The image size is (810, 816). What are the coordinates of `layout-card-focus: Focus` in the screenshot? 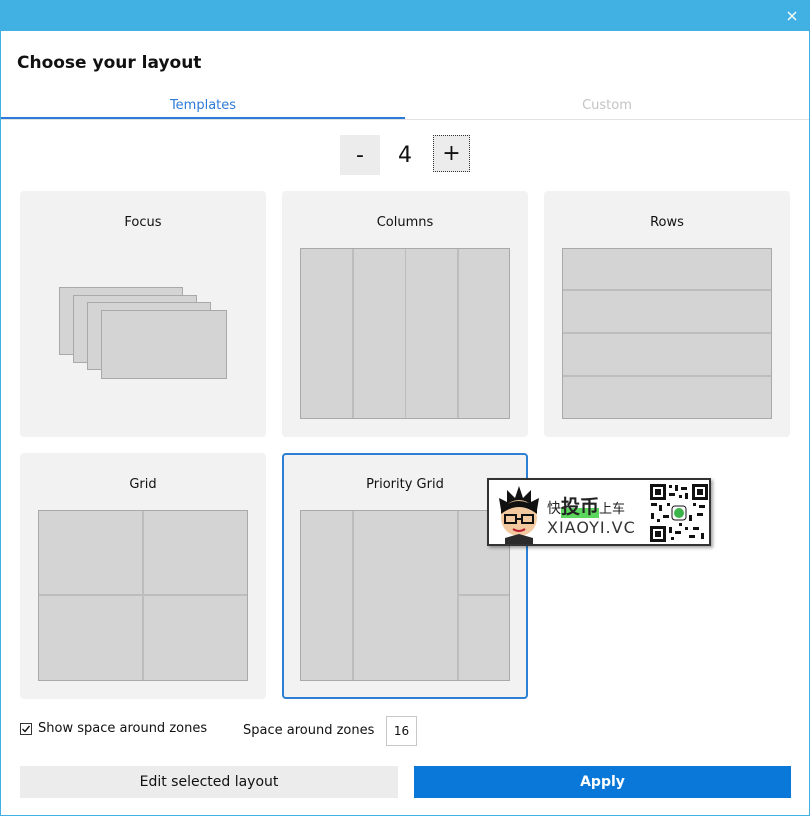 It's located at (143, 314).